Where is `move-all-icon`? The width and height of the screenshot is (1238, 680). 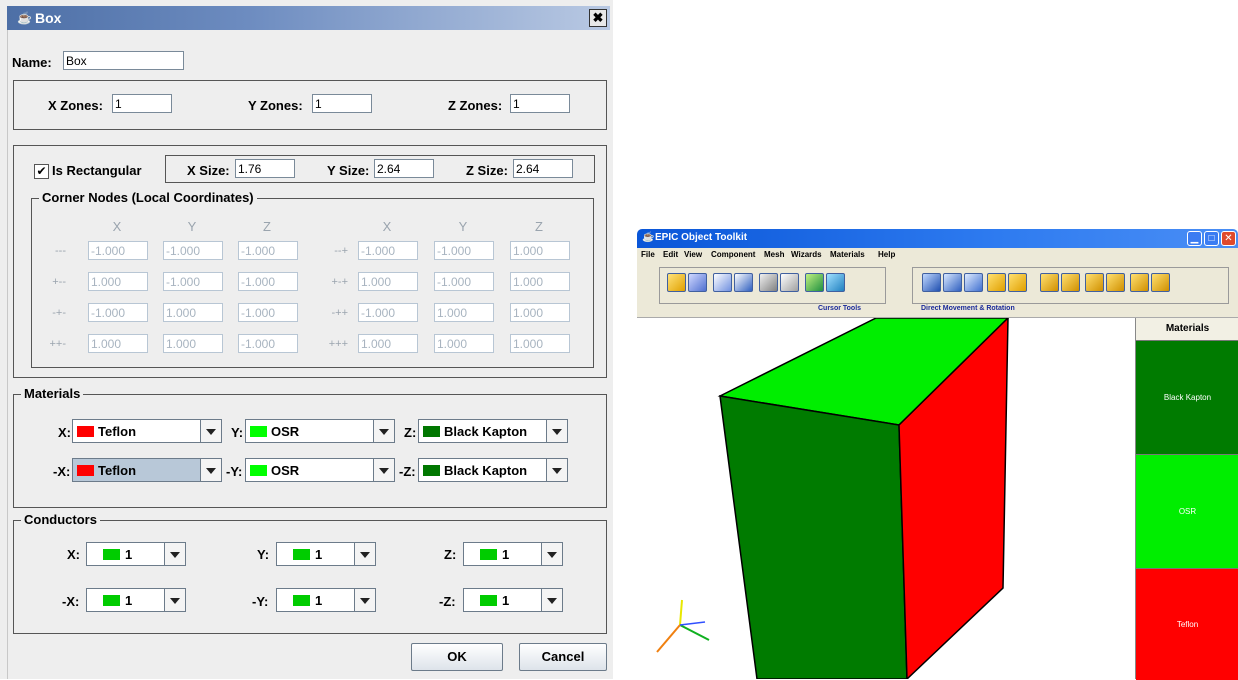 move-all-icon is located at coordinates (952, 282).